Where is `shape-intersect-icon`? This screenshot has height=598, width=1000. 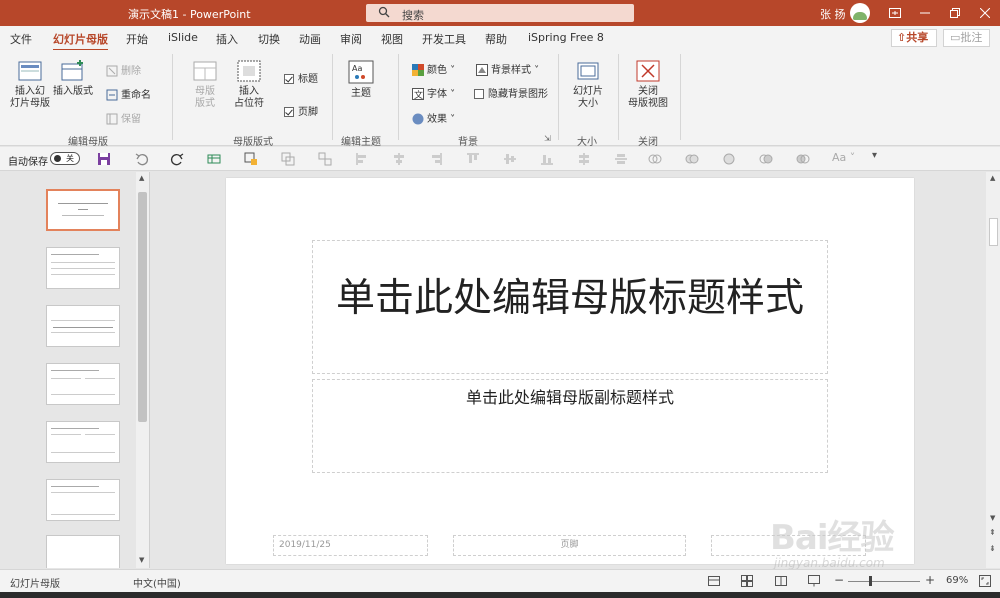 shape-intersect-icon is located at coordinates (766, 159).